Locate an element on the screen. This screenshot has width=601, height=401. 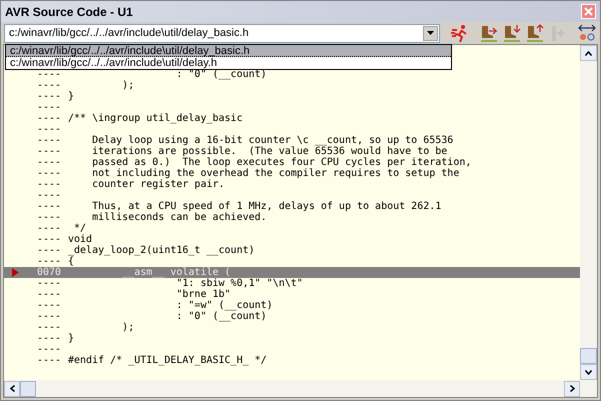
scroll-up-button is located at coordinates (588, 53).